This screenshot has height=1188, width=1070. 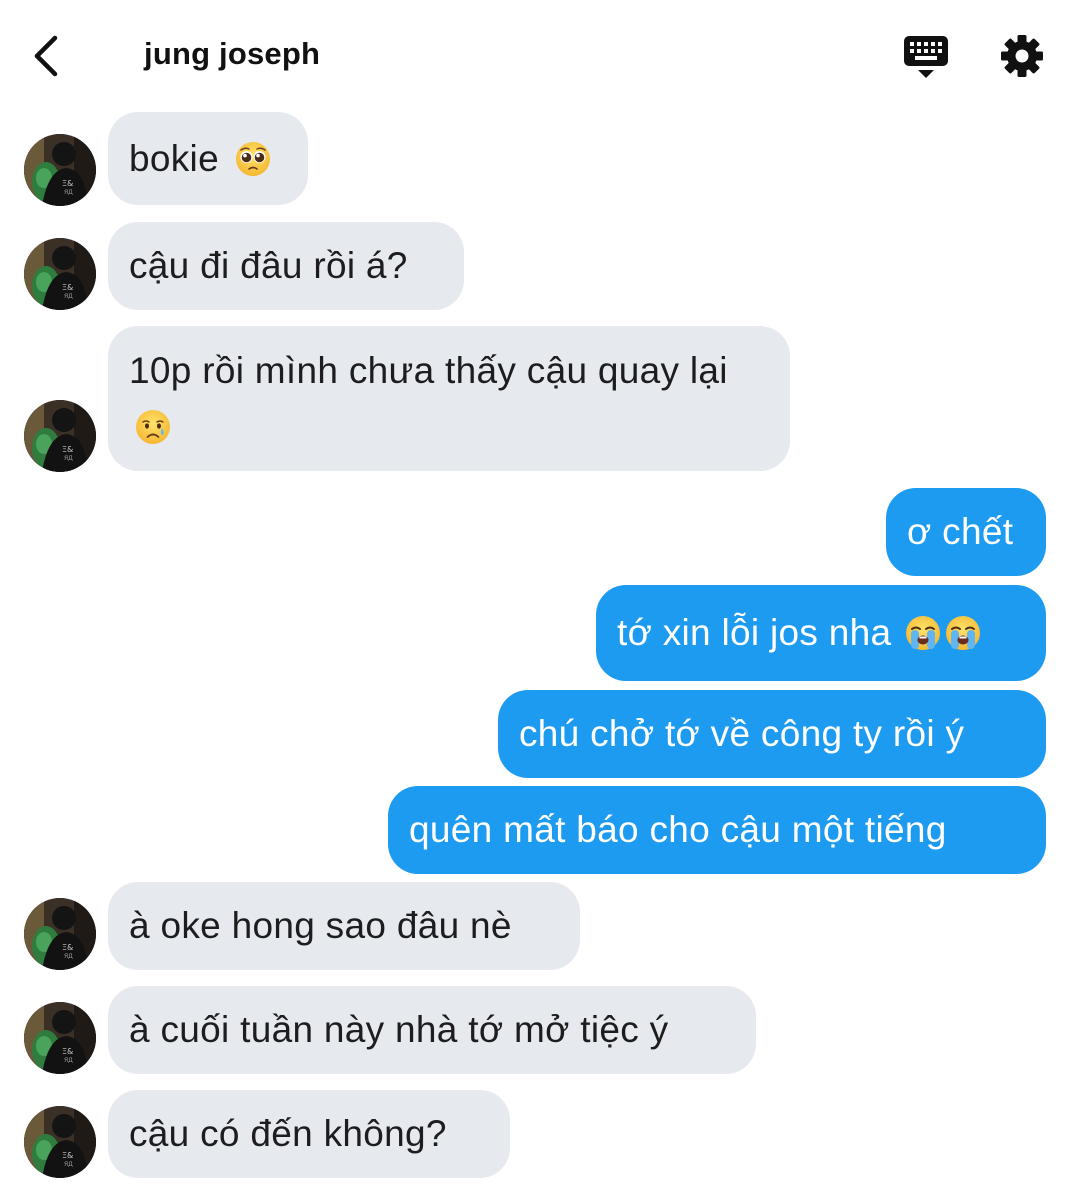 I want to click on message-text: cậu có đến không?, so click(x=288, y=1133).